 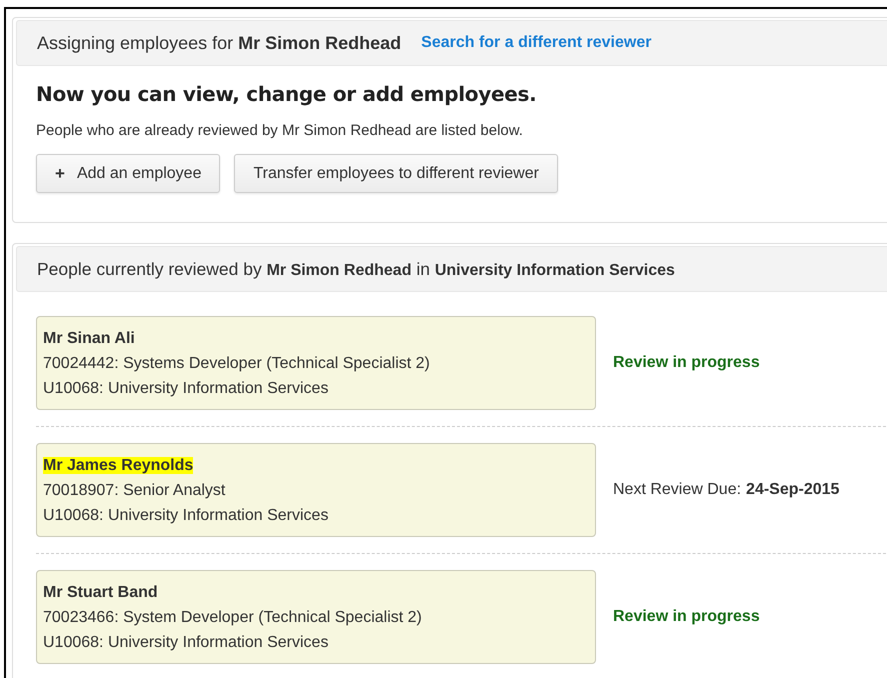 What do you see at coordinates (128, 173) in the screenshot?
I see `add-employee-button: + Add an employee` at bounding box center [128, 173].